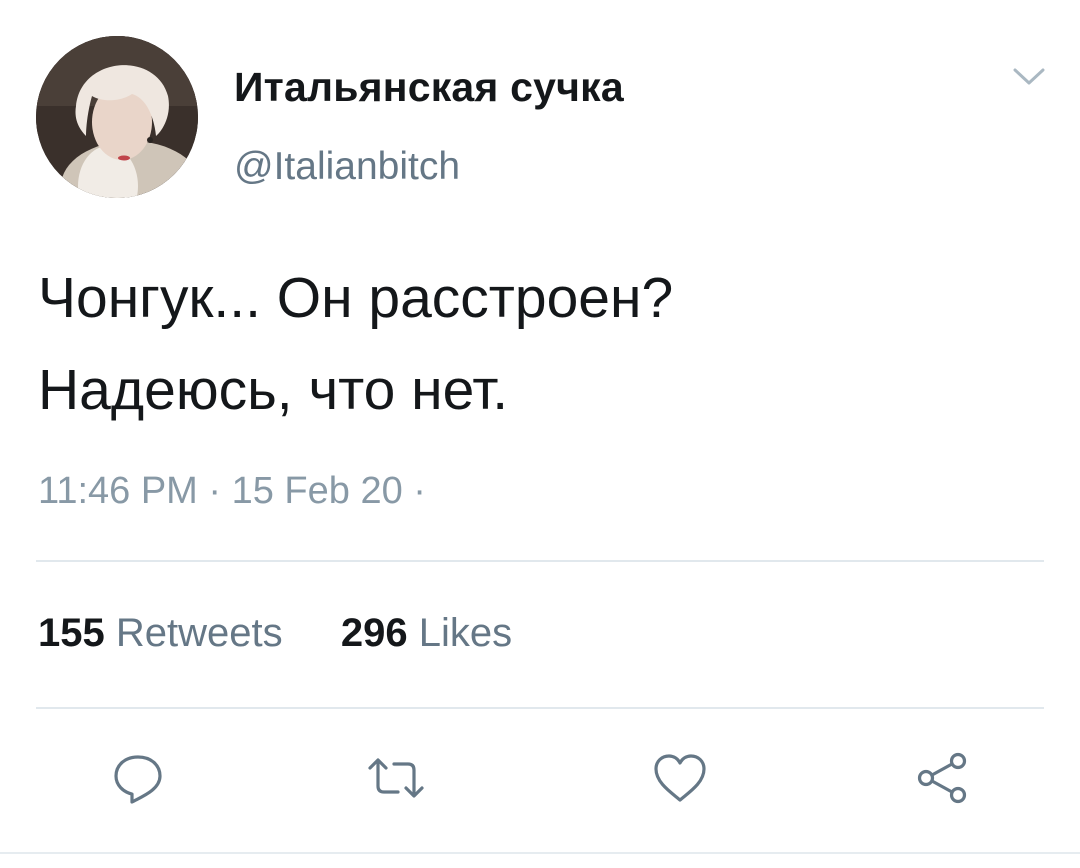 Image resolution: width=1080 pixels, height=868 pixels. I want to click on heart-icon, so click(680, 778).